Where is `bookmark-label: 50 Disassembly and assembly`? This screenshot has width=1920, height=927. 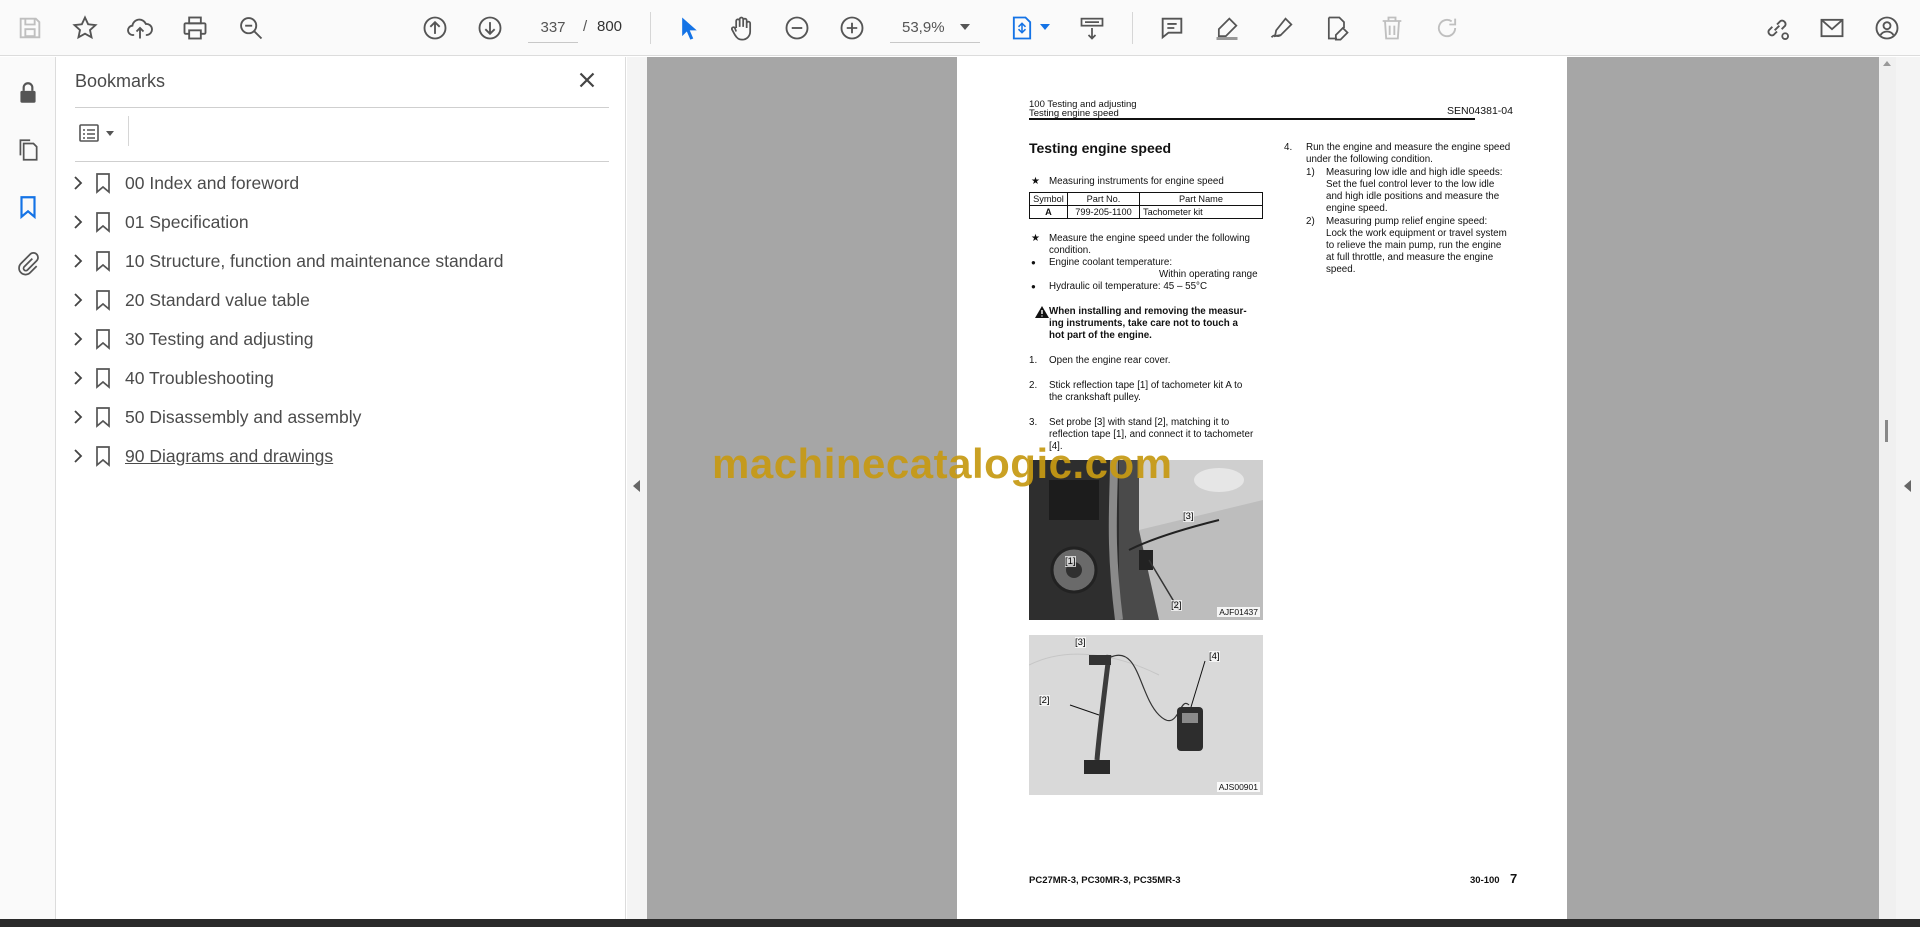
bookmark-label: 50 Disassembly and assembly is located at coordinates (243, 417).